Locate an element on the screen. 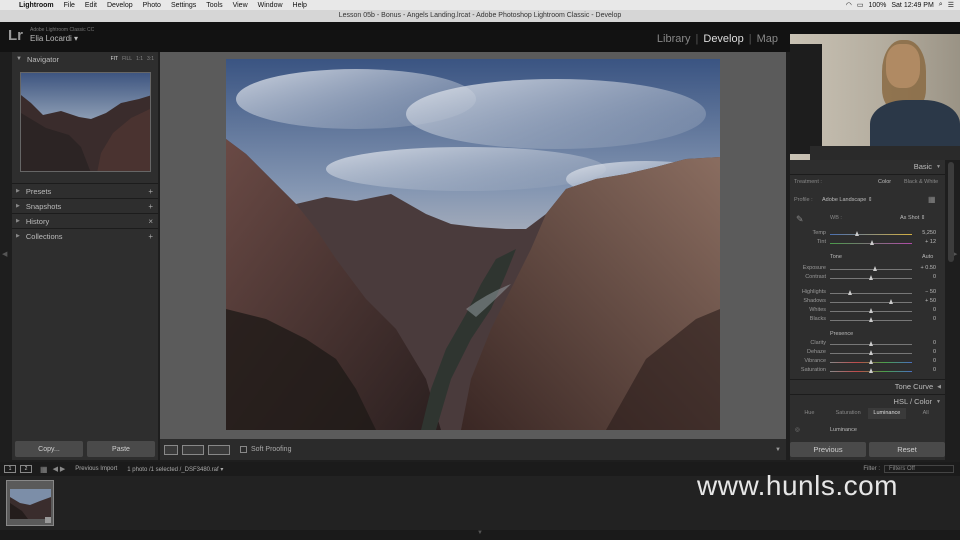 This screenshot has width=960, height=540. slider-vibrance: Vibrance 0 is located at coordinates (872, 362).